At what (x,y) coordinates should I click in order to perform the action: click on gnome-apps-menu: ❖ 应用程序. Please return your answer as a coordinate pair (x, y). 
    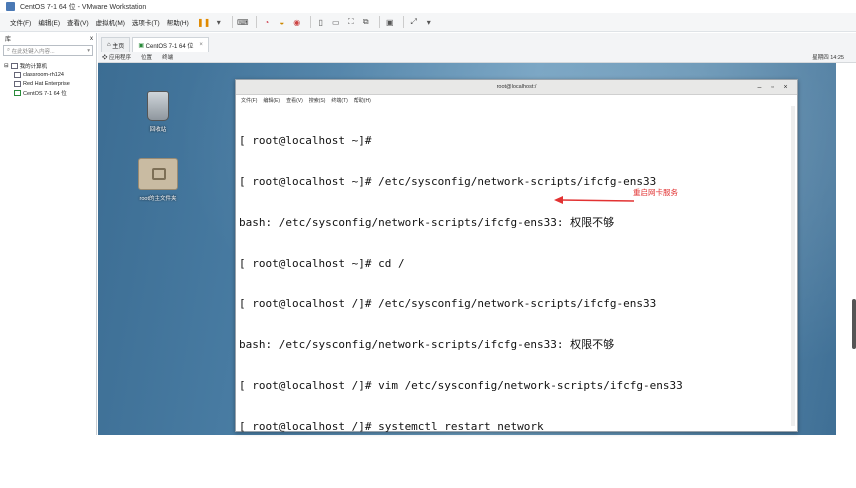
    Looking at the image, I should click on (116, 57).